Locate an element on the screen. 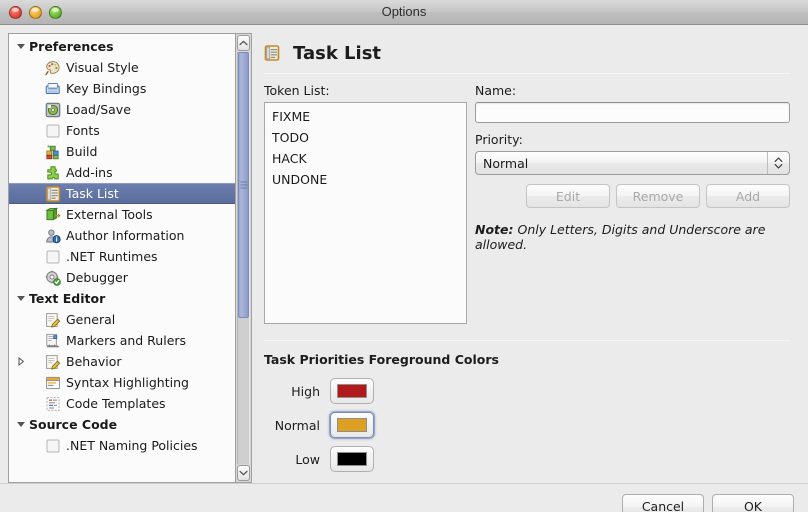 This screenshot has height=512, width=808. sidebar-item-label: Task List is located at coordinates (92, 193).